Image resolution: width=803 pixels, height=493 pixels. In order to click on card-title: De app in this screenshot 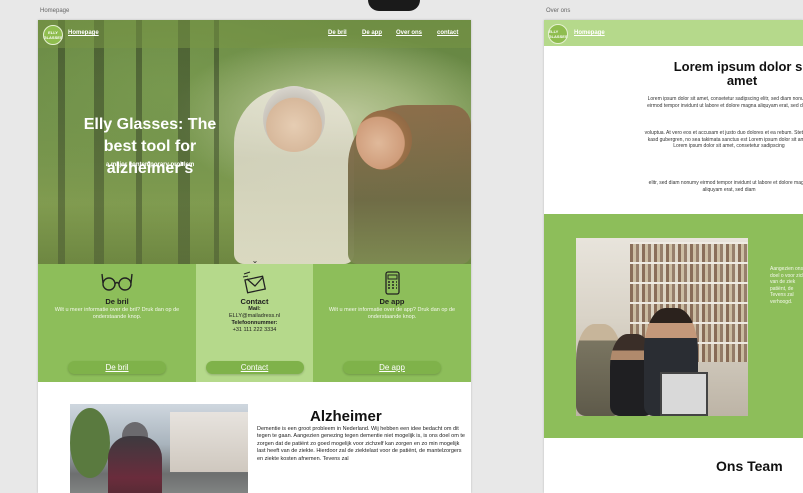, I will do `click(392, 301)`.